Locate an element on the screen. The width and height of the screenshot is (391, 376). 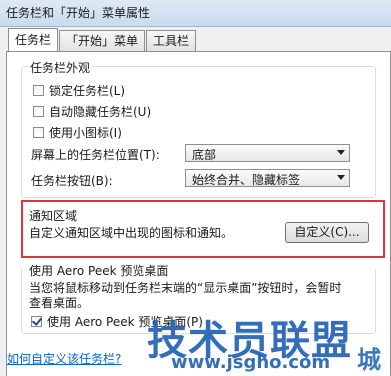
auto-hide-option: 自动隐藏任务栏(U) is located at coordinates (92, 111).